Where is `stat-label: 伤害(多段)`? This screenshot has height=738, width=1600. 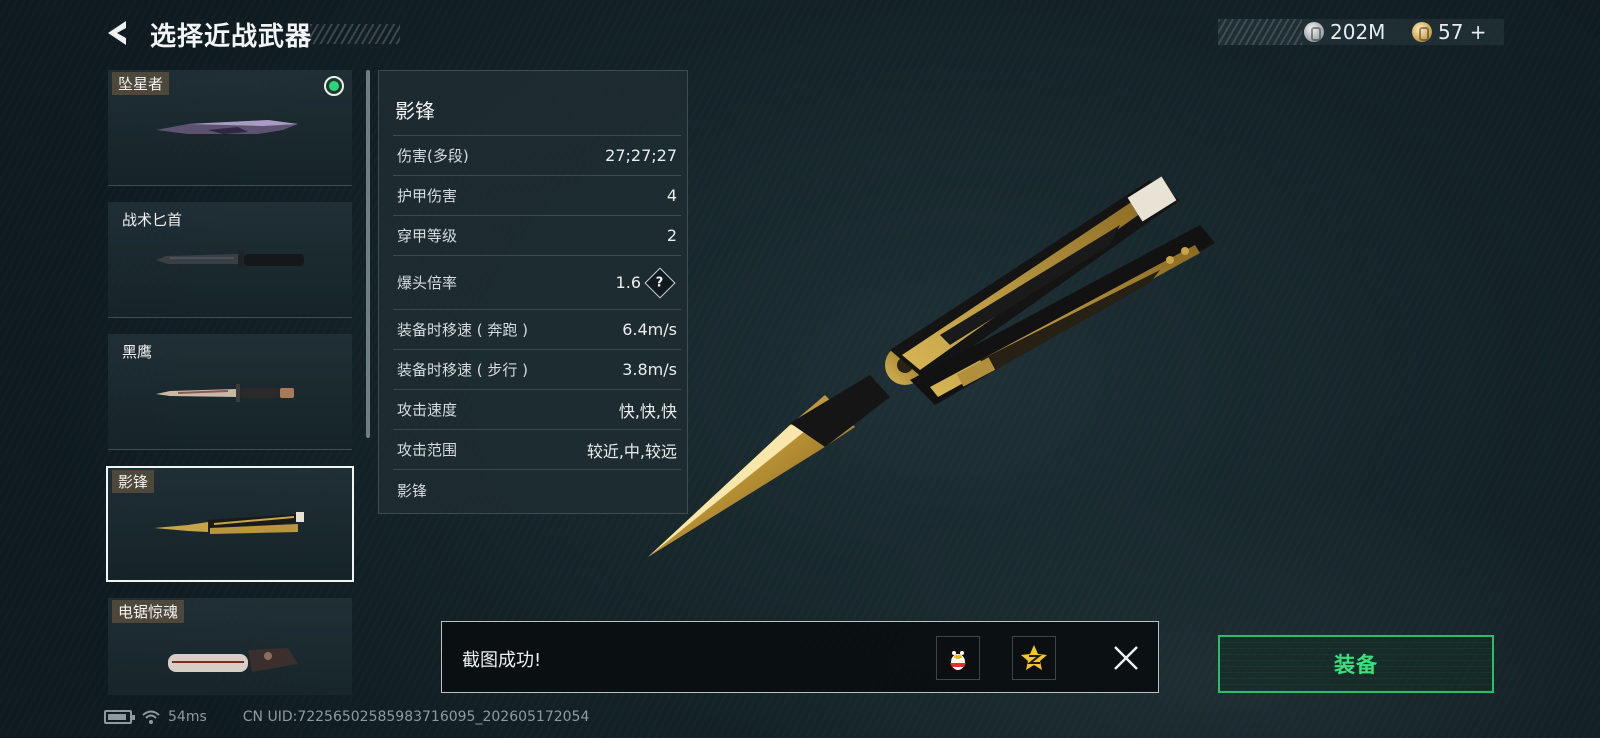 stat-label: 伤害(多段) is located at coordinates (433, 156).